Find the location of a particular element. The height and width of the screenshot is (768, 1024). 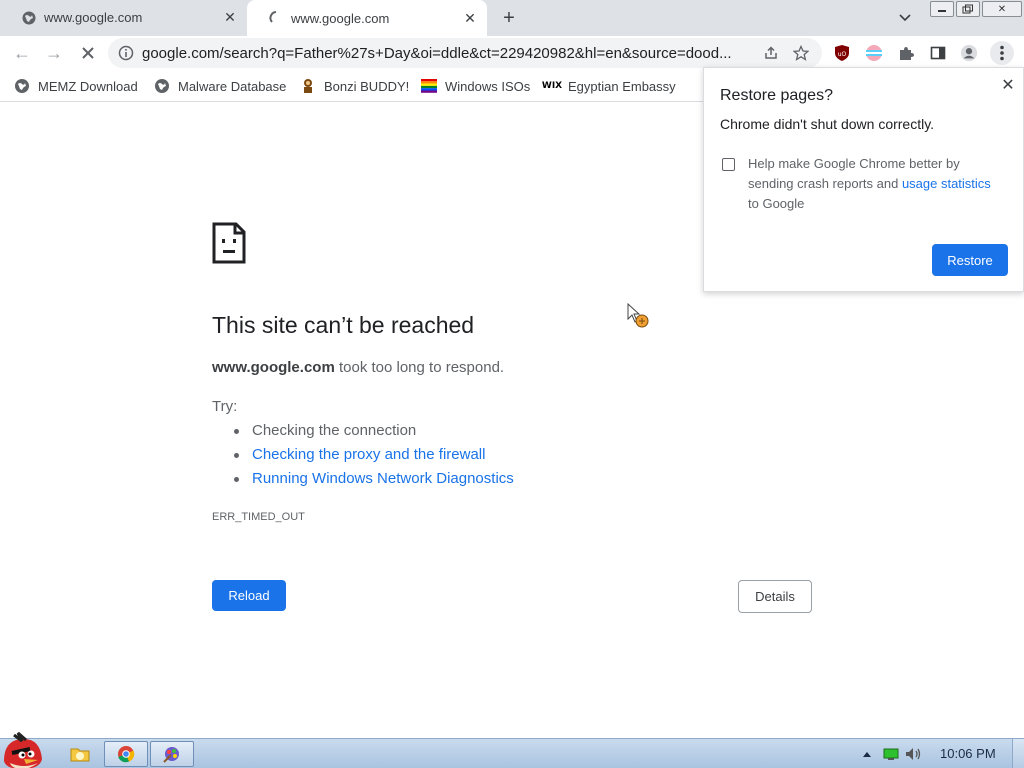

minimize-icon is located at coordinates (942, 9).